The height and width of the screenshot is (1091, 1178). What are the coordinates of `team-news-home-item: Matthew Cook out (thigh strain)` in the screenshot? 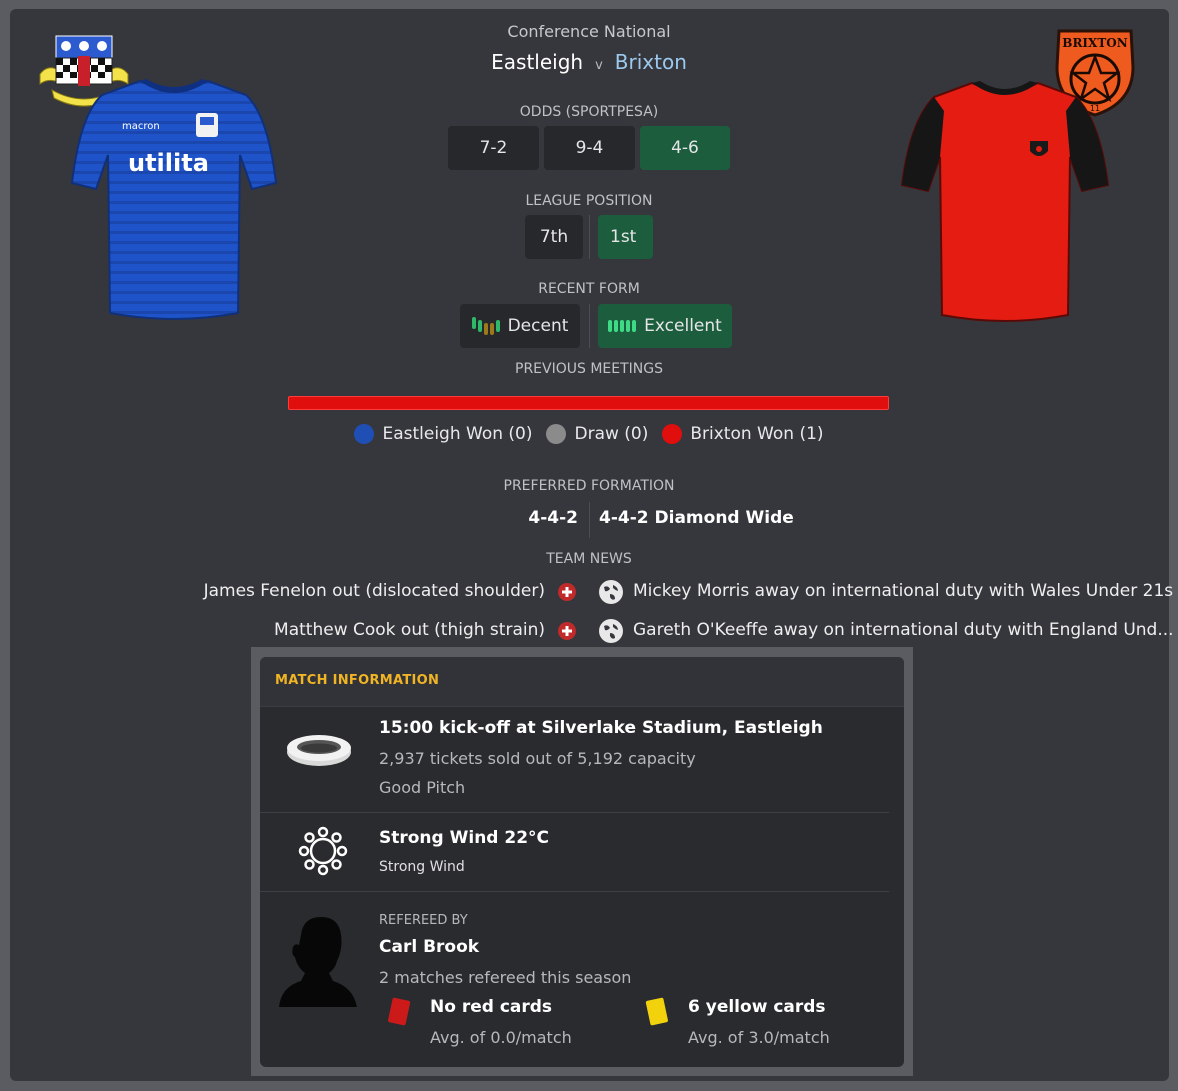 It's located at (409, 630).